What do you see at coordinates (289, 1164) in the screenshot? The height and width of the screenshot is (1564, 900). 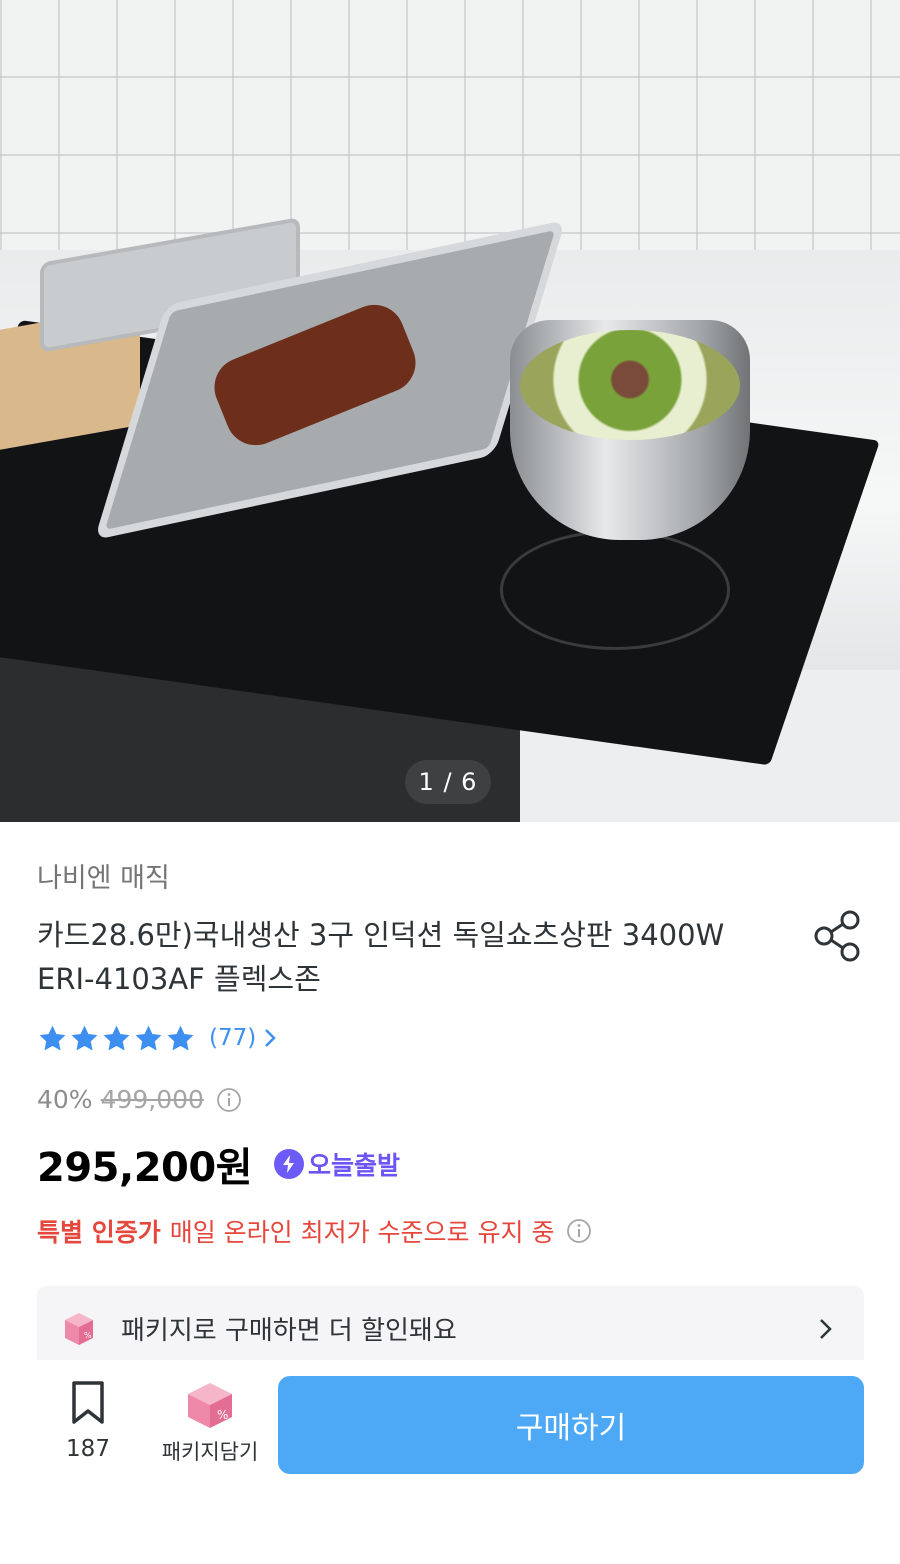 I see `lightning-icon` at bounding box center [289, 1164].